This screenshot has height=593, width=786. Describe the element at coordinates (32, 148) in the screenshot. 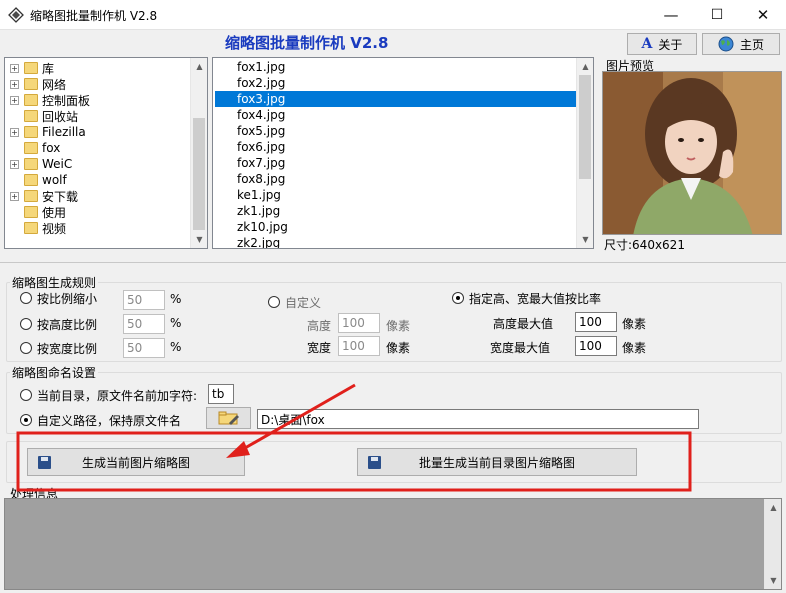

I see `tree-item: fox` at that location.